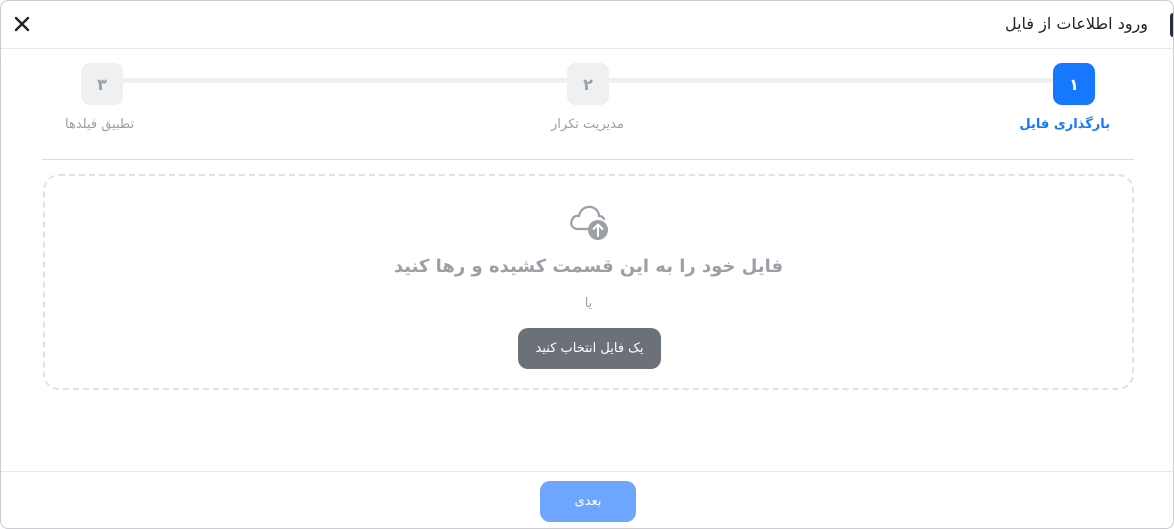 This screenshot has width=1174, height=529. What do you see at coordinates (1074, 84) in the screenshot?
I see `step-1-indicator: ۱` at bounding box center [1074, 84].